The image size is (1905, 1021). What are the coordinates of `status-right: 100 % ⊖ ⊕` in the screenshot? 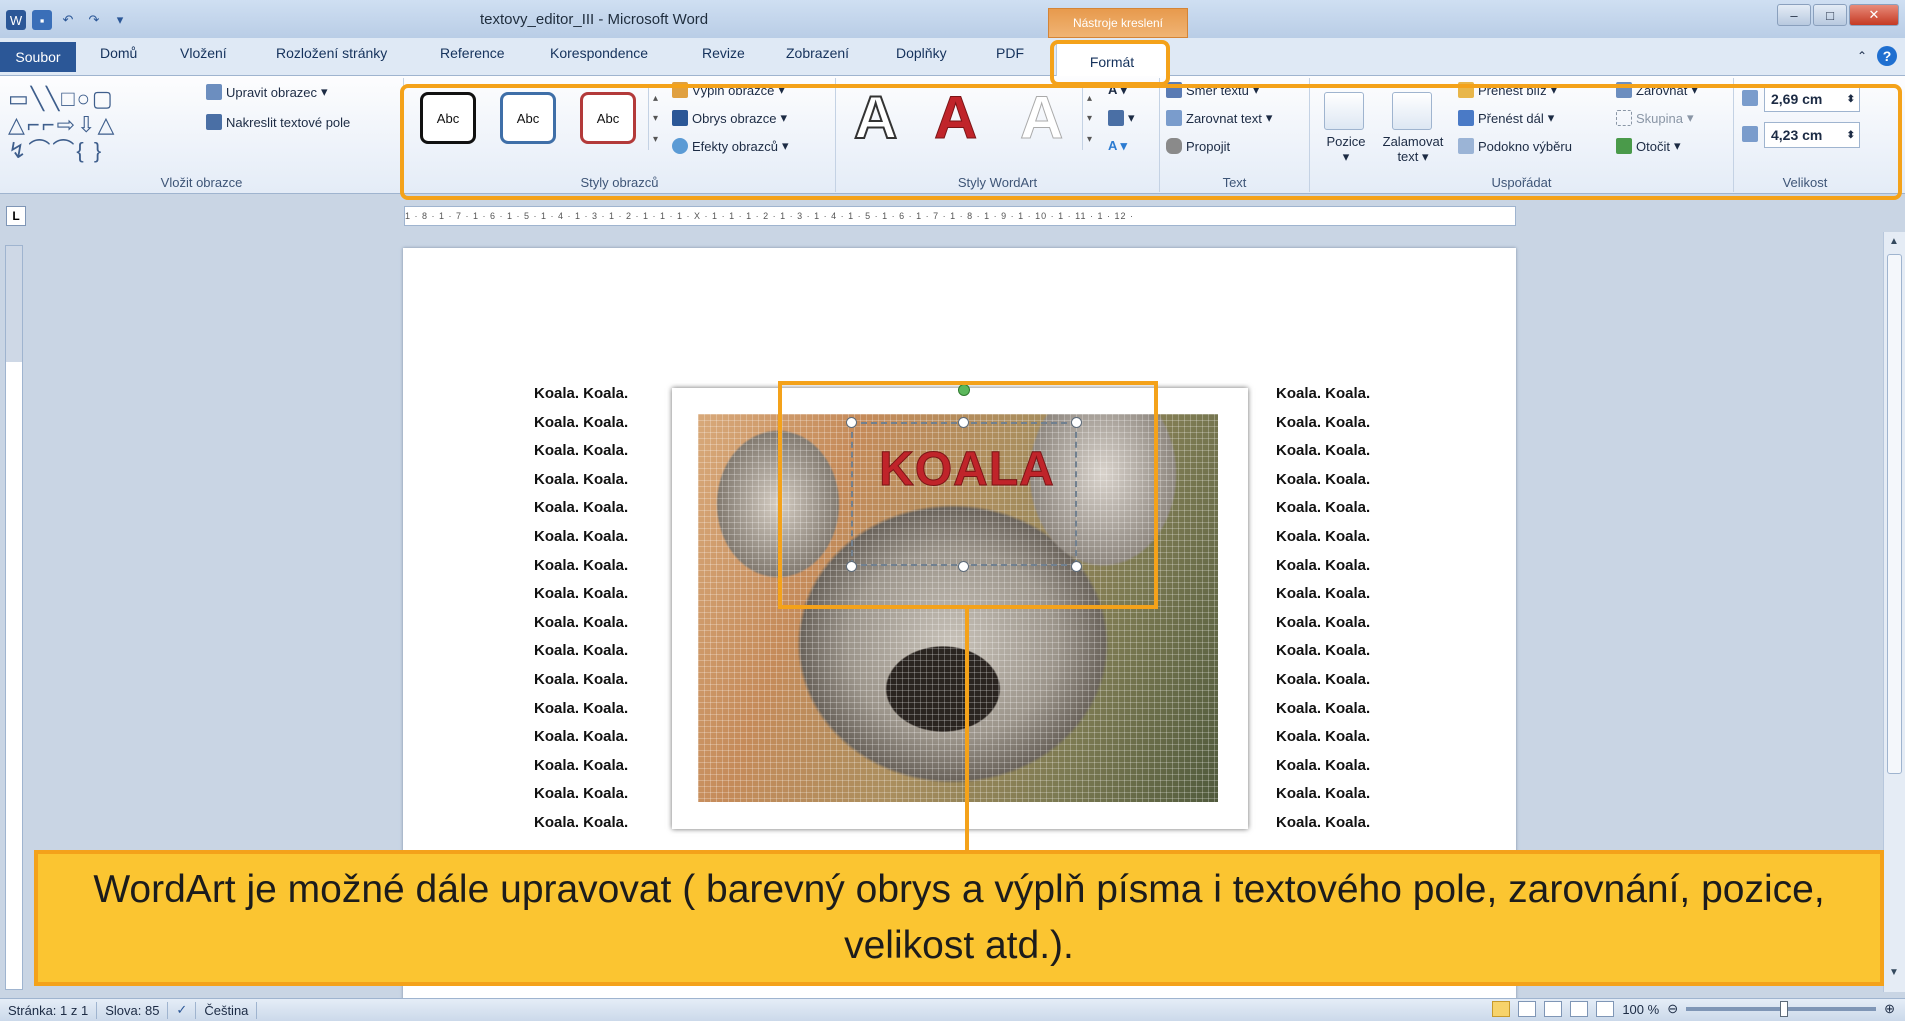 It's located at (1693, 1009).